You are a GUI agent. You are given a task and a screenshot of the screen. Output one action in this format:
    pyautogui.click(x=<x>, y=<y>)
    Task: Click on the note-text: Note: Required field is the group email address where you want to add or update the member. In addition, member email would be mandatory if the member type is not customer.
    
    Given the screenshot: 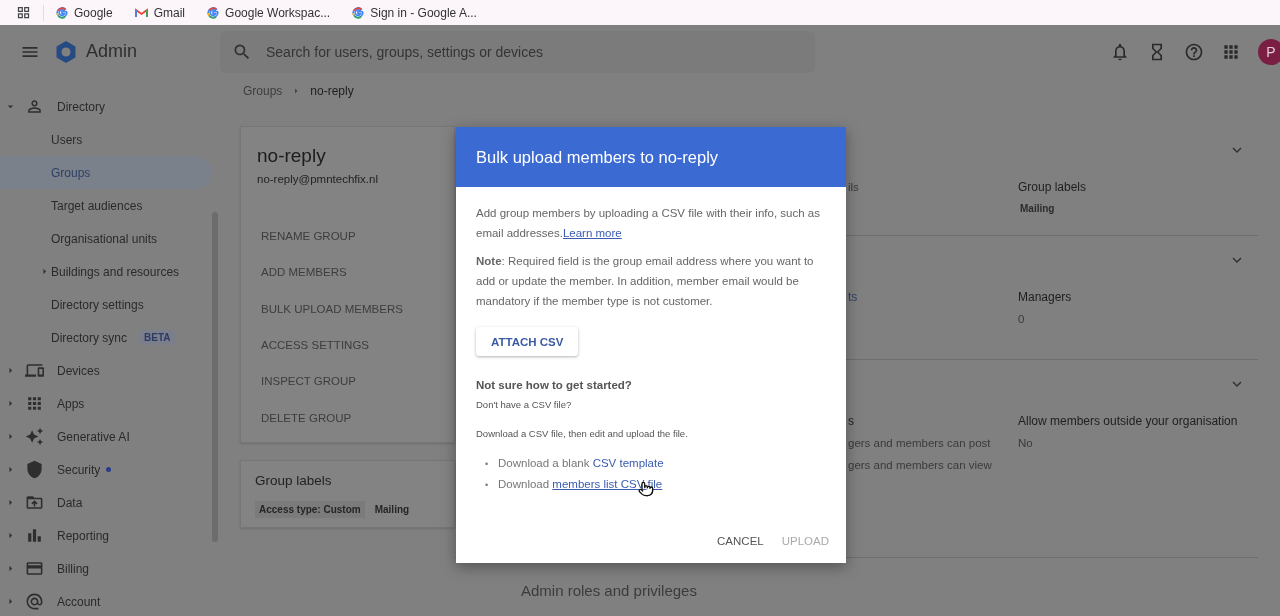 What is the action you would take?
    pyautogui.click(x=645, y=281)
    